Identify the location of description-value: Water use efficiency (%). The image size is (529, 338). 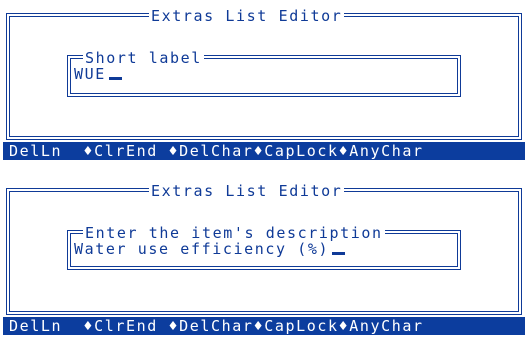
(202, 249).